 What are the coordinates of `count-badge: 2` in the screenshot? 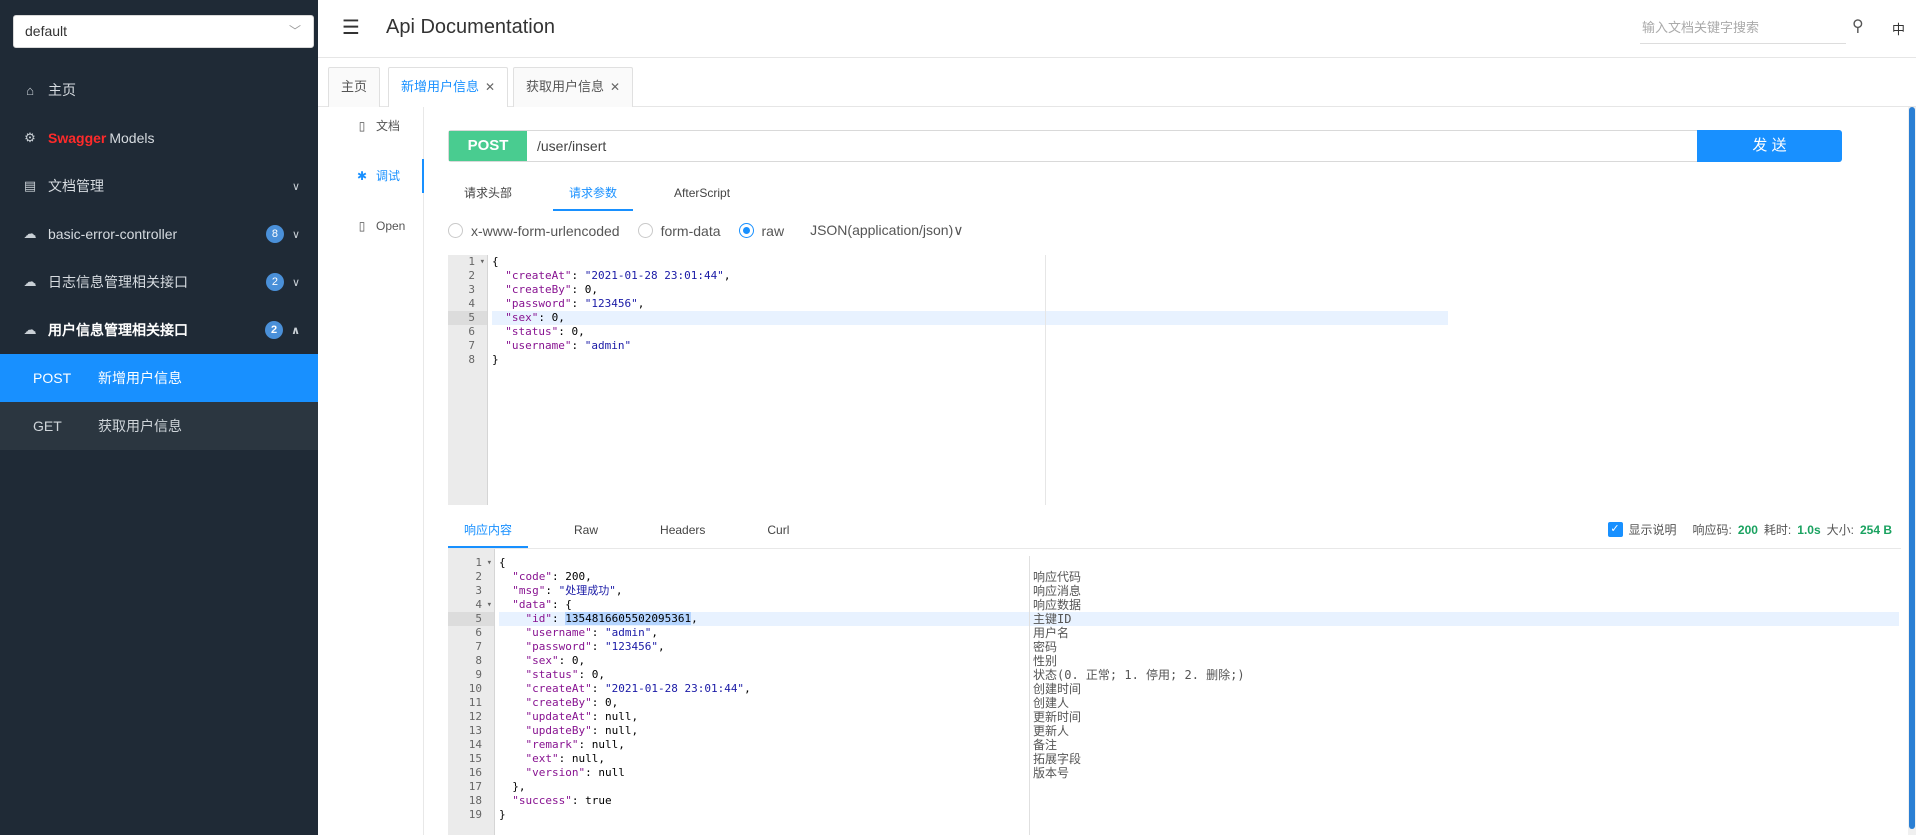 It's located at (274, 282).